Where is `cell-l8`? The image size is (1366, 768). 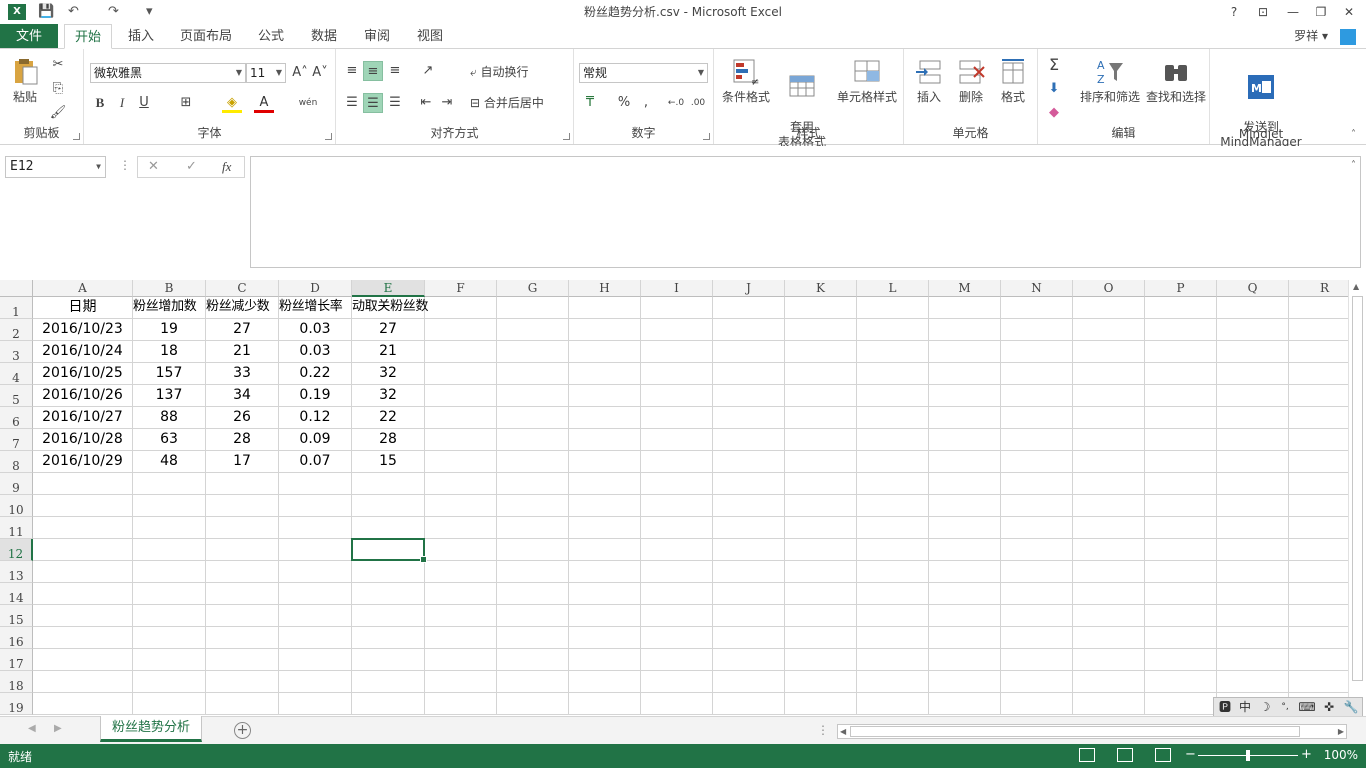
cell-l8 is located at coordinates (893, 462).